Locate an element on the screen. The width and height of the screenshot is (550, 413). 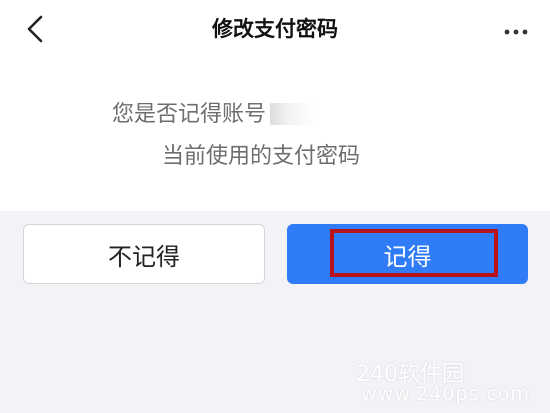
more-horizontal-icon is located at coordinates (516, 29).